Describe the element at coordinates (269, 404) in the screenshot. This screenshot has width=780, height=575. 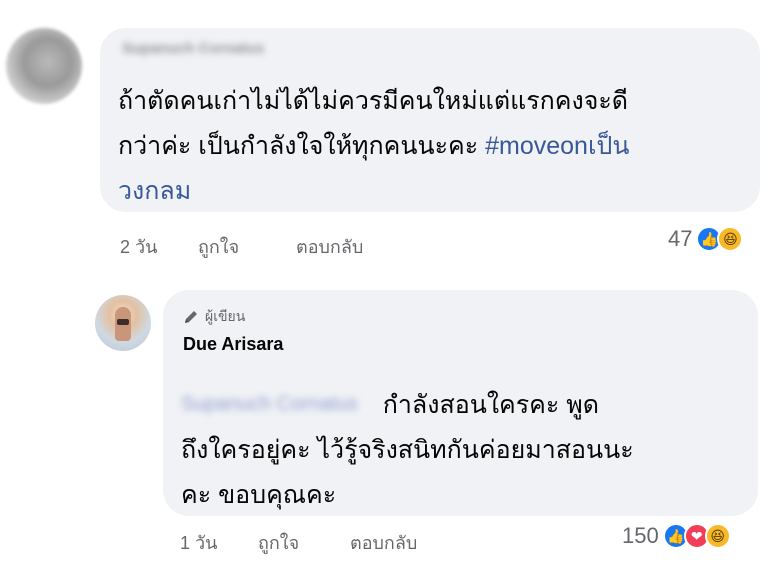
I see `mention-link-blurred: Supanuch Cornatus` at that location.